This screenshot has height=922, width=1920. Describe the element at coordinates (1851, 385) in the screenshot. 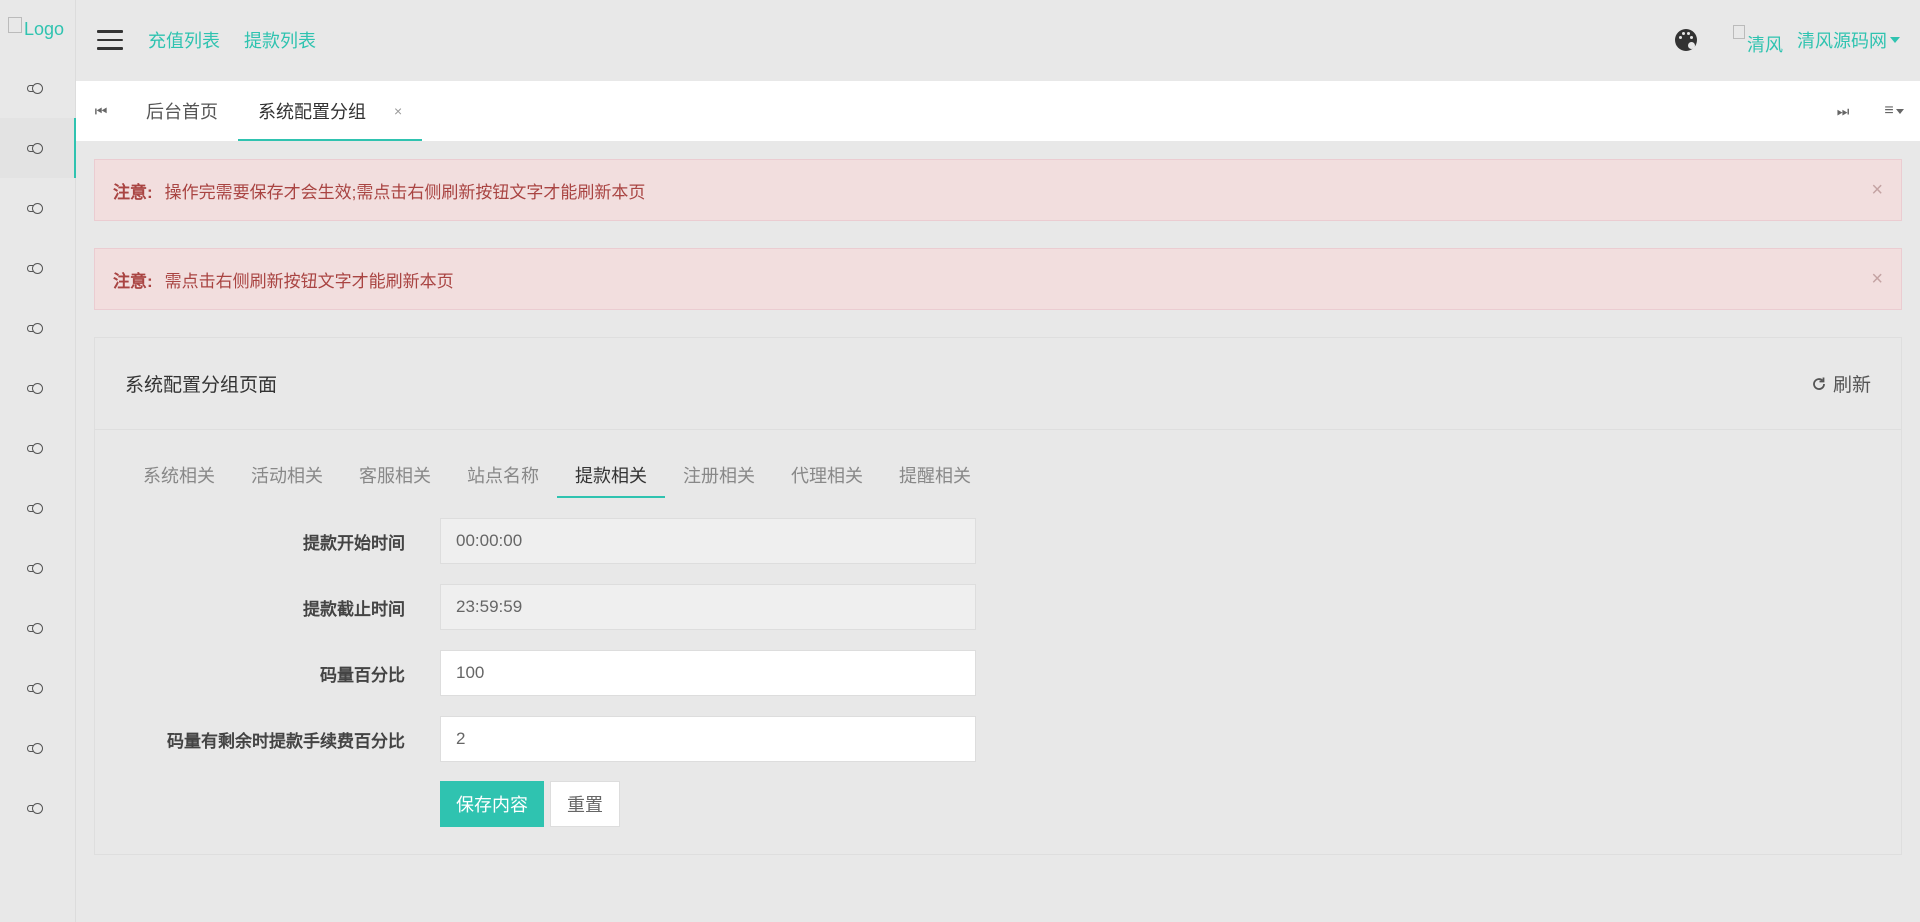

I see `refresh-label: 刷新` at that location.